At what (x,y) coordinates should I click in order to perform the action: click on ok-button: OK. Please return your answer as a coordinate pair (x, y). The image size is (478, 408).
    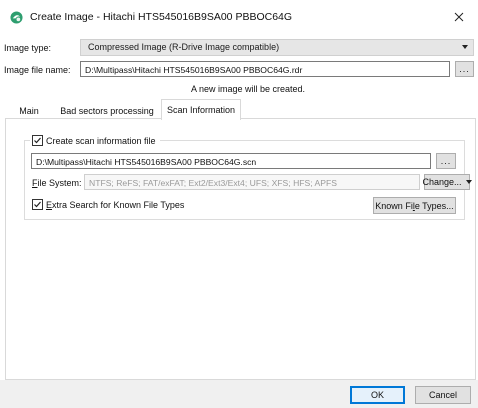
    Looking at the image, I should click on (377, 395).